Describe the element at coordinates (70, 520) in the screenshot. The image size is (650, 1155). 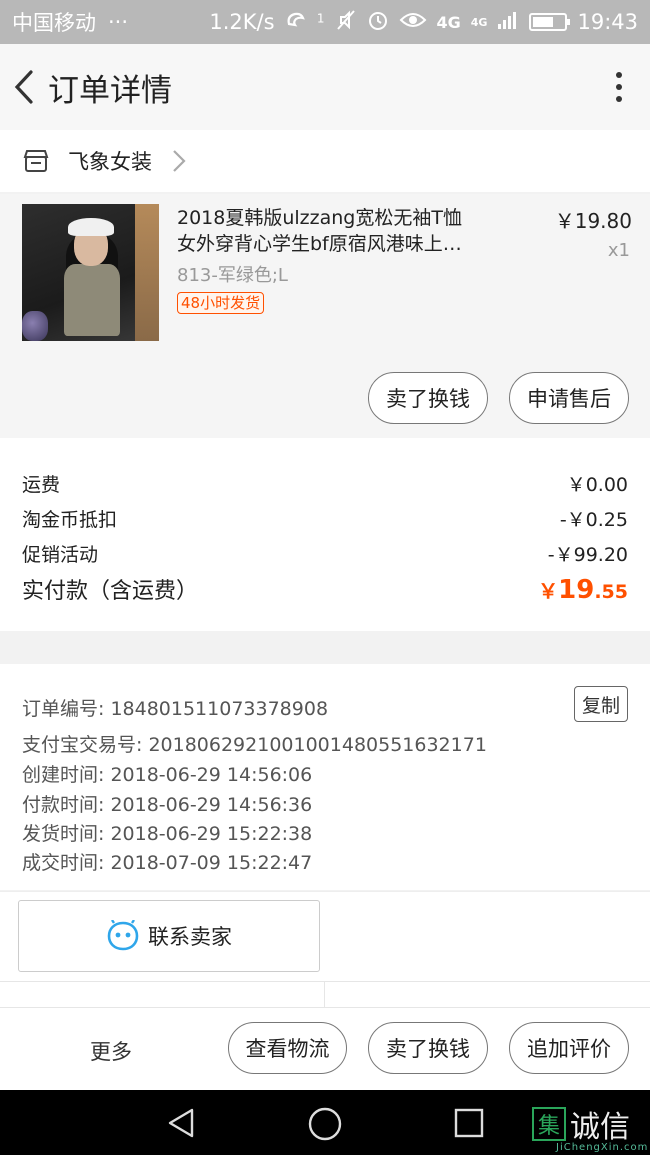
I see `coin-discount-label: 淘金币抵扣` at that location.